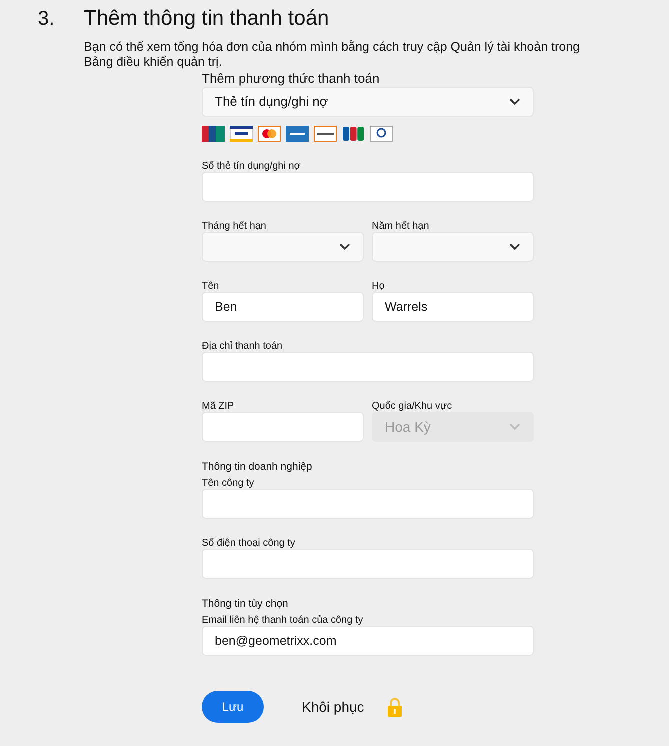 The width and height of the screenshot is (669, 746). Describe the element at coordinates (252, 166) in the screenshot. I see `field-label: Số thẻ tín dụng/ghi nợ` at that location.